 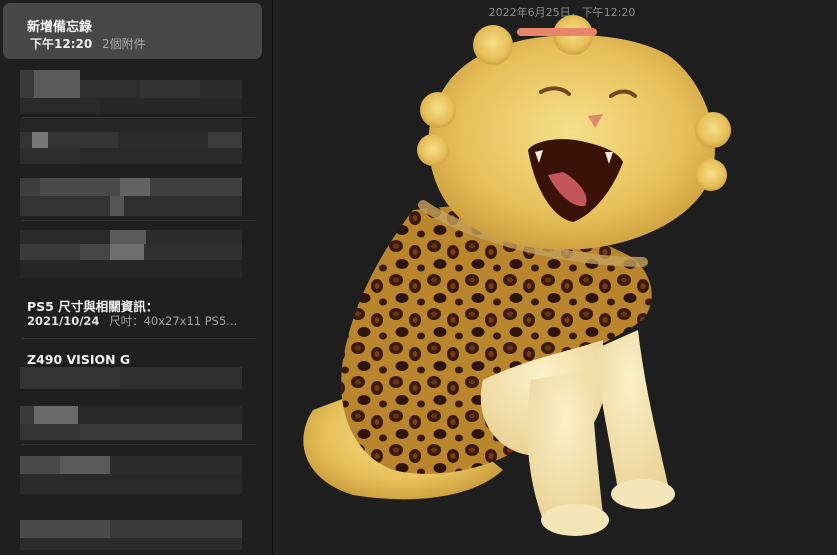 What do you see at coordinates (60, 27) in the screenshot?
I see `note-title: 新增備忘錄` at bounding box center [60, 27].